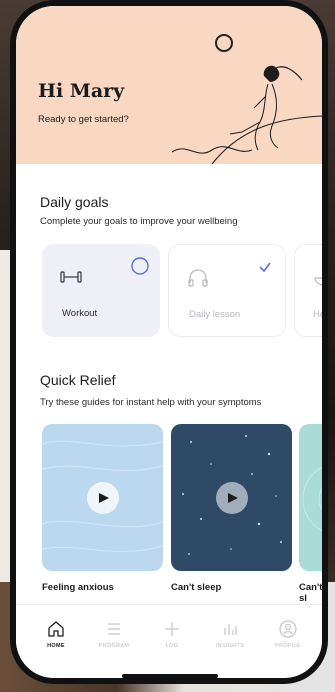 This screenshot has height=692, width=335. I want to click on list-icon, so click(114, 629).